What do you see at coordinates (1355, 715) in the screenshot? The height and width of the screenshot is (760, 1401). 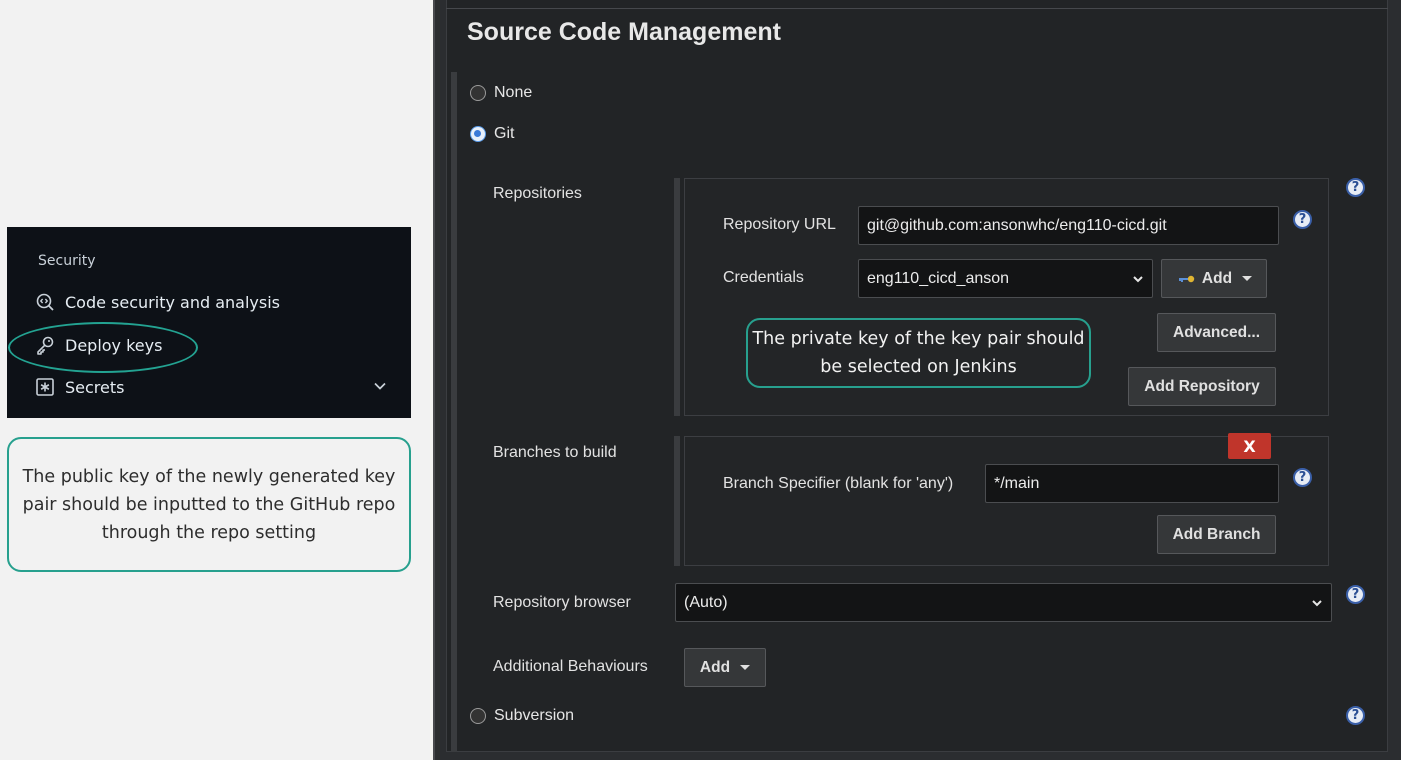 I see `help-subversion-icon: ?` at bounding box center [1355, 715].